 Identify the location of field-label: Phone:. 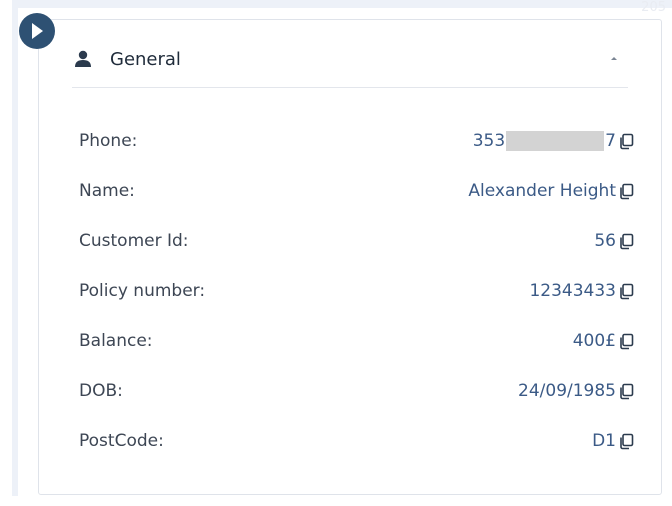
(108, 141).